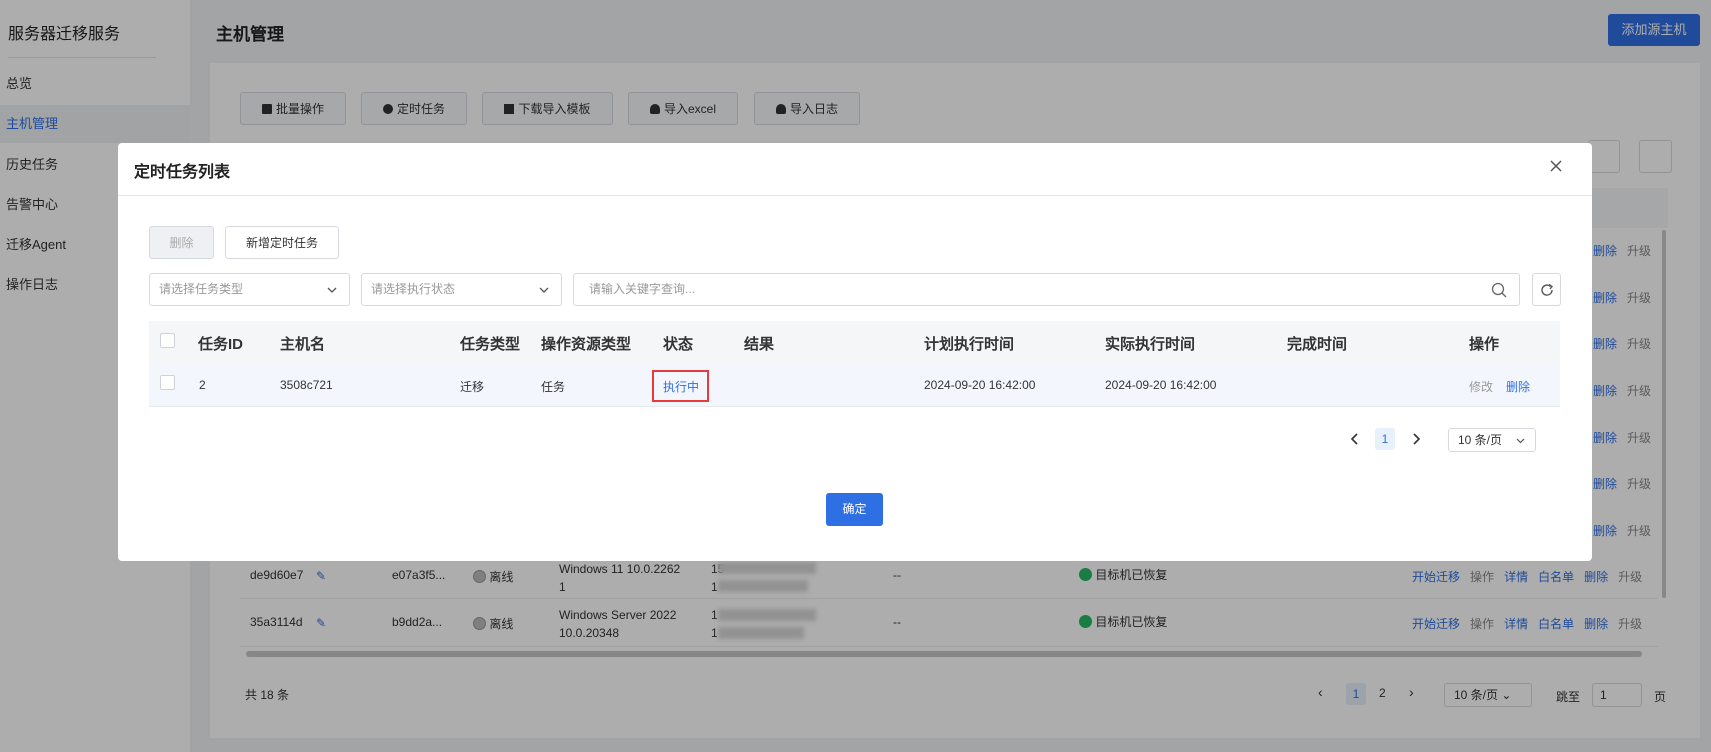 Image resolution: width=1711 pixels, height=752 pixels. What do you see at coordinates (855, 195) in the screenshot?
I see `modal-divider` at bounding box center [855, 195].